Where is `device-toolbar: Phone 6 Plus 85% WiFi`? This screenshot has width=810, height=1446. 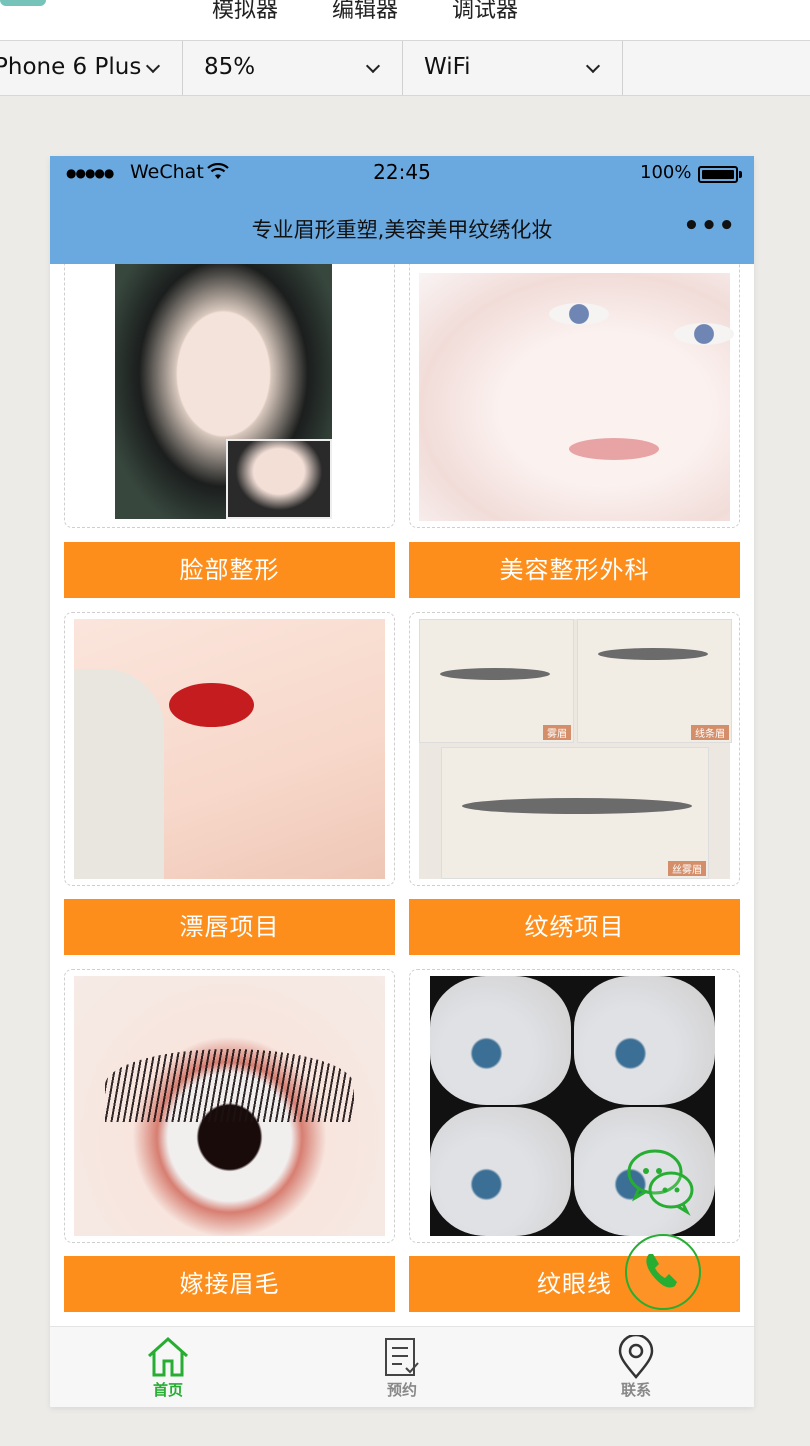 device-toolbar: Phone 6 Plus 85% WiFi is located at coordinates (405, 68).